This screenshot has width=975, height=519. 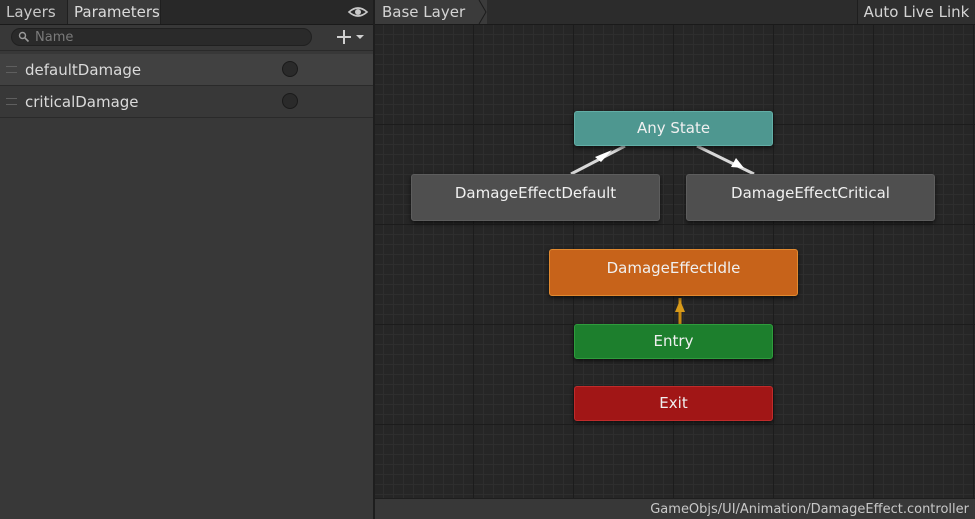 What do you see at coordinates (54, 37) in the screenshot?
I see `search-placeholder: Name` at bounding box center [54, 37].